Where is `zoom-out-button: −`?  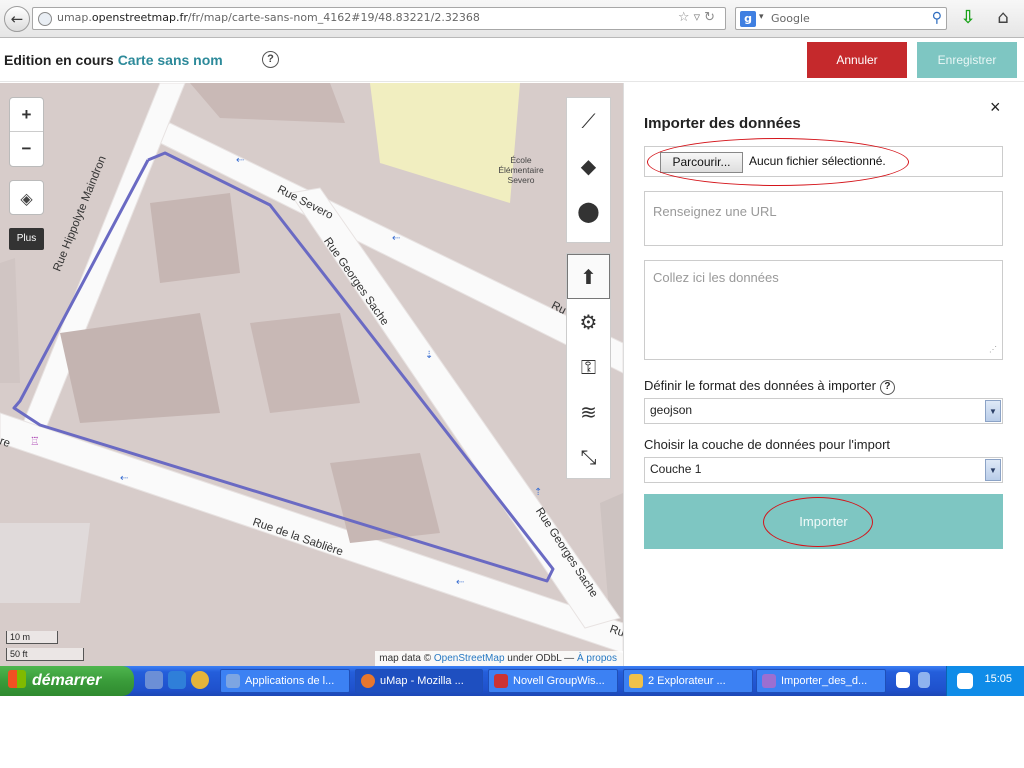
zoom-out-button: − is located at coordinates (26, 149).